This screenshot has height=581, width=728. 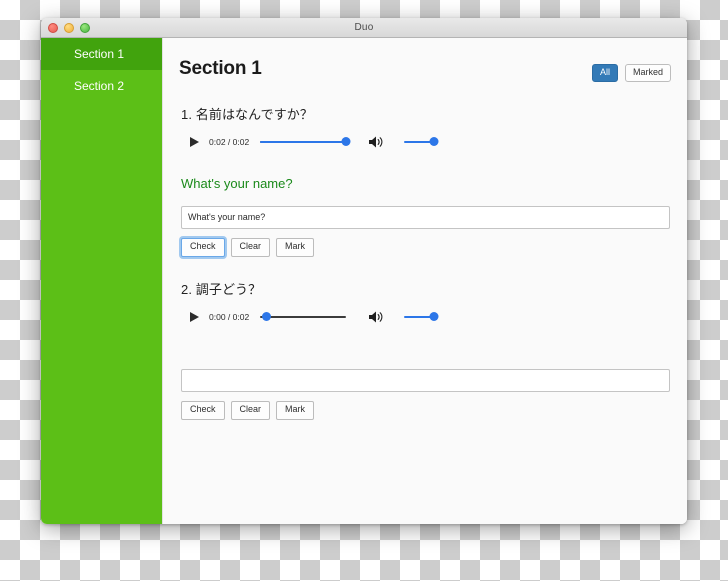 What do you see at coordinates (604, 73) in the screenshot?
I see `filter-all-button: All` at bounding box center [604, 73].